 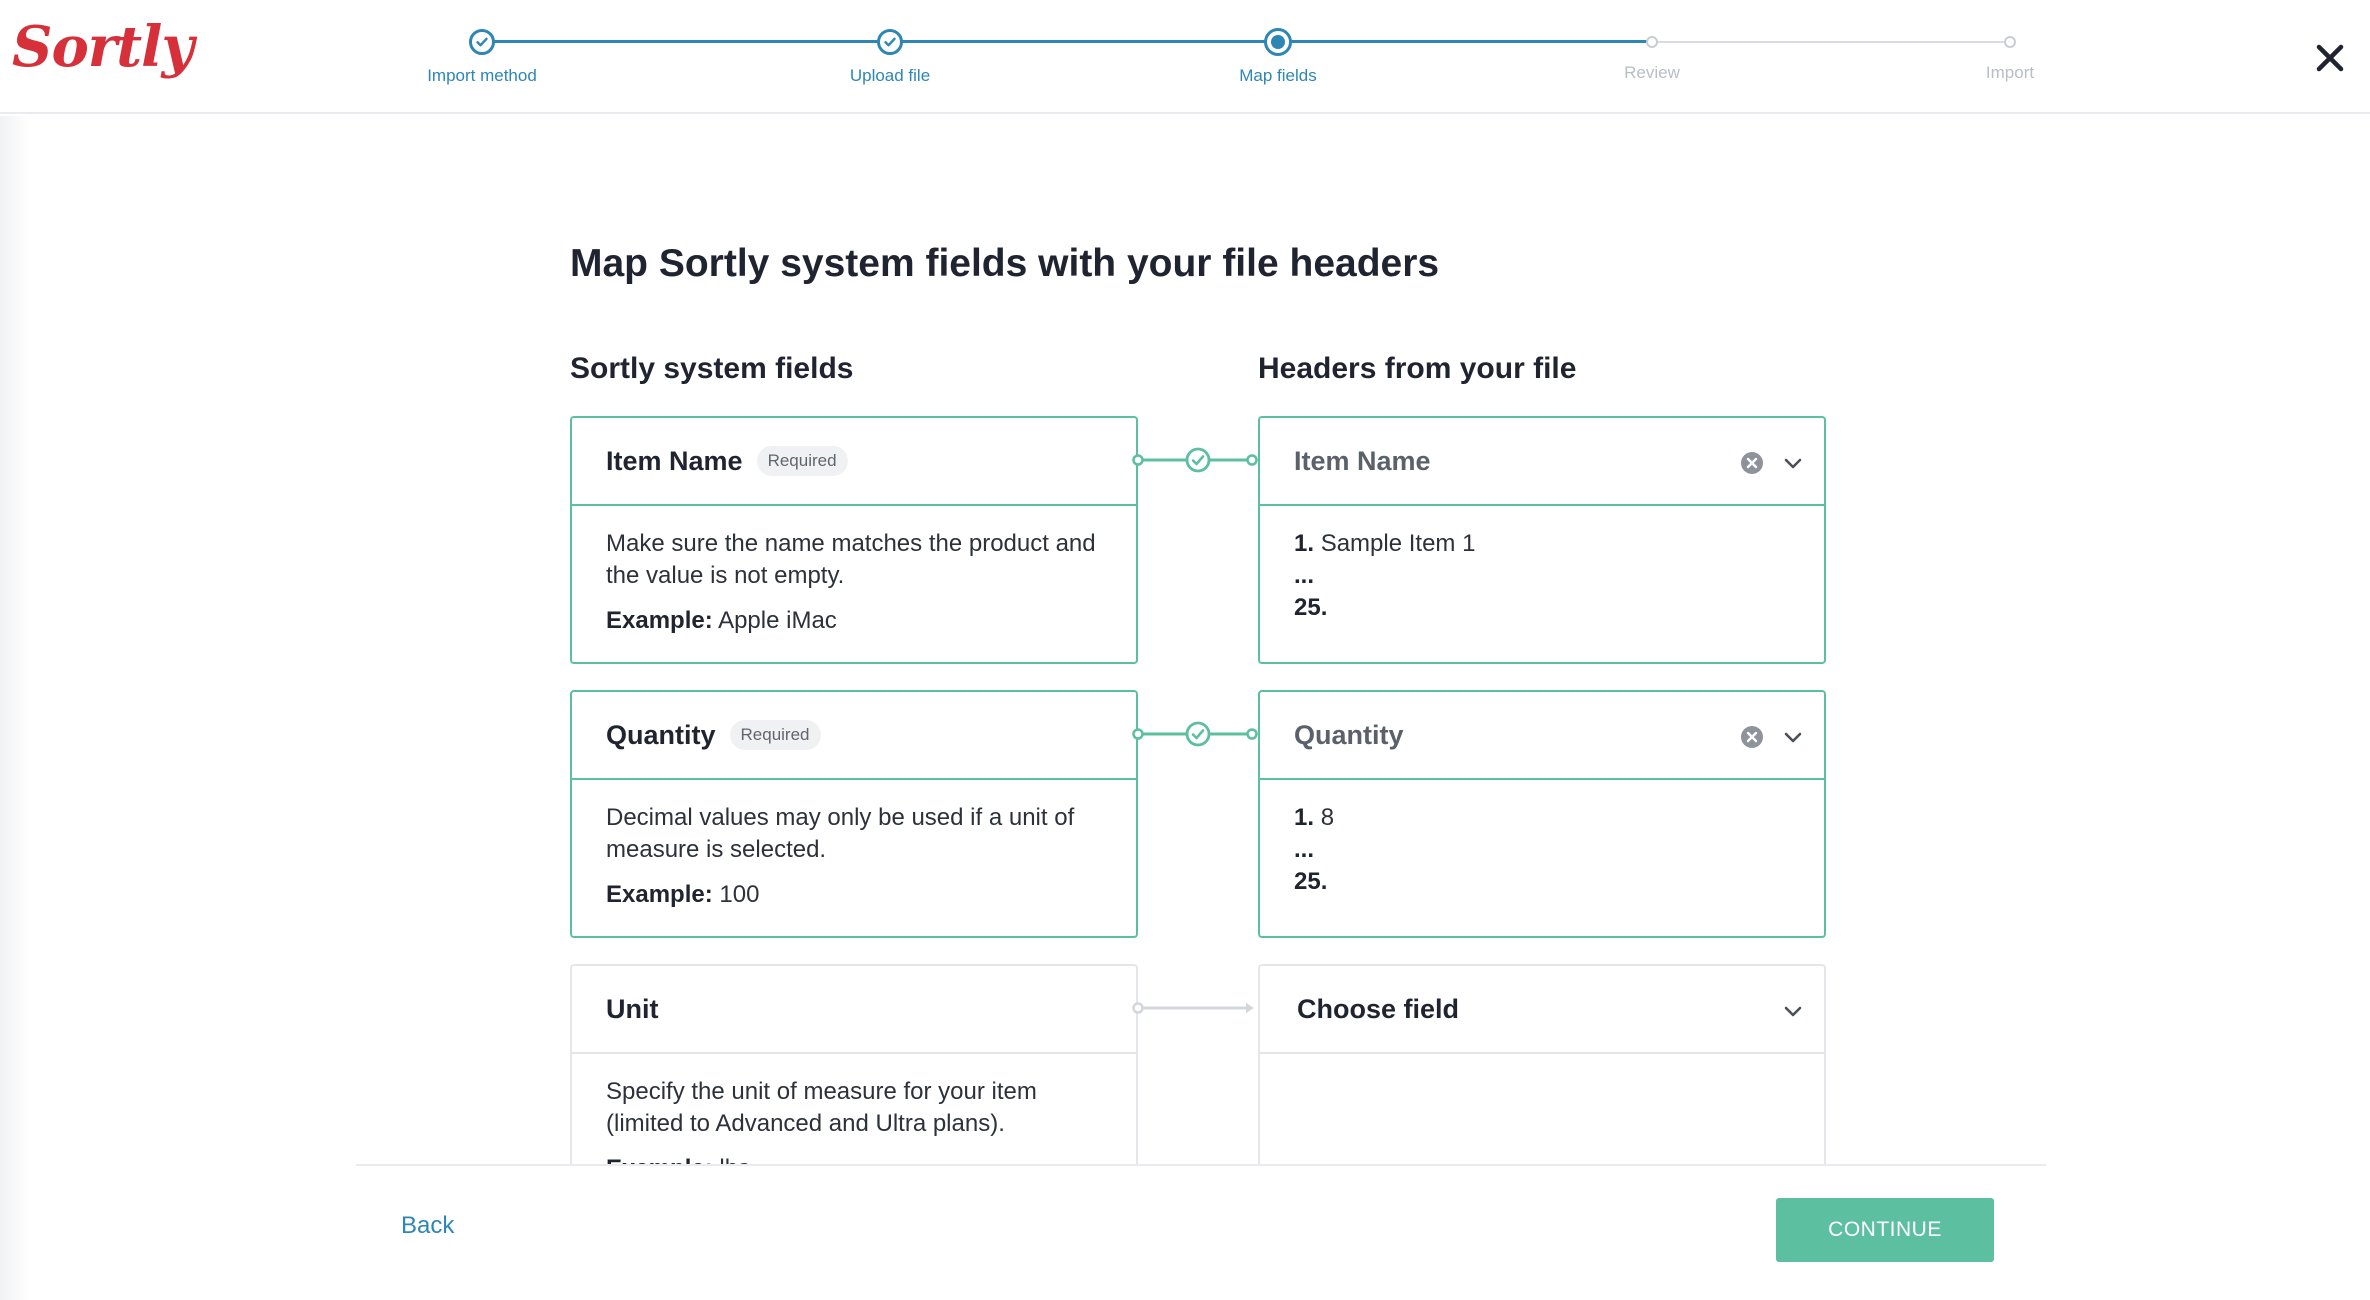 I want to click on unmapped-connector-arrow-icon, so click(x=1193, y=1008).